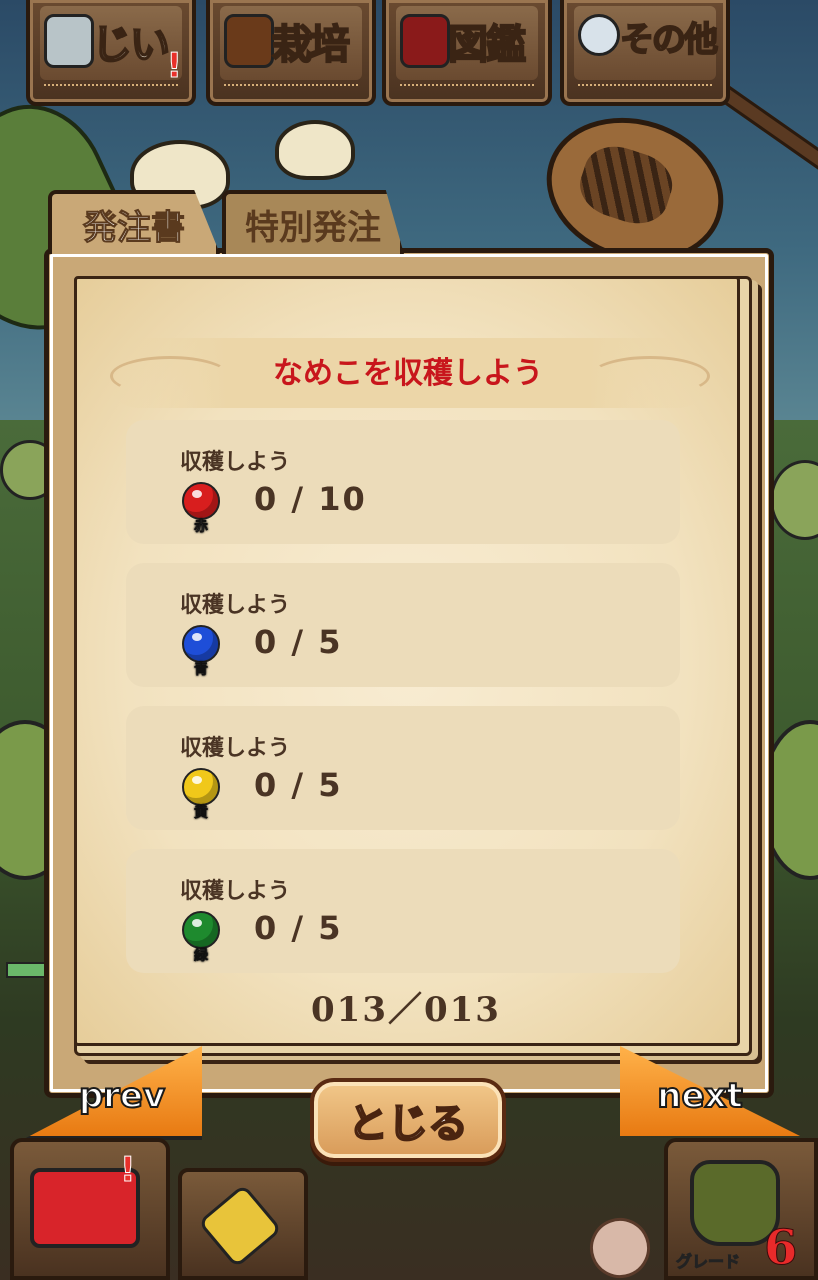  Describe the element at coordinates (310, 499) in the screenshot. I see `task-progress: 0 / 10` at that location.